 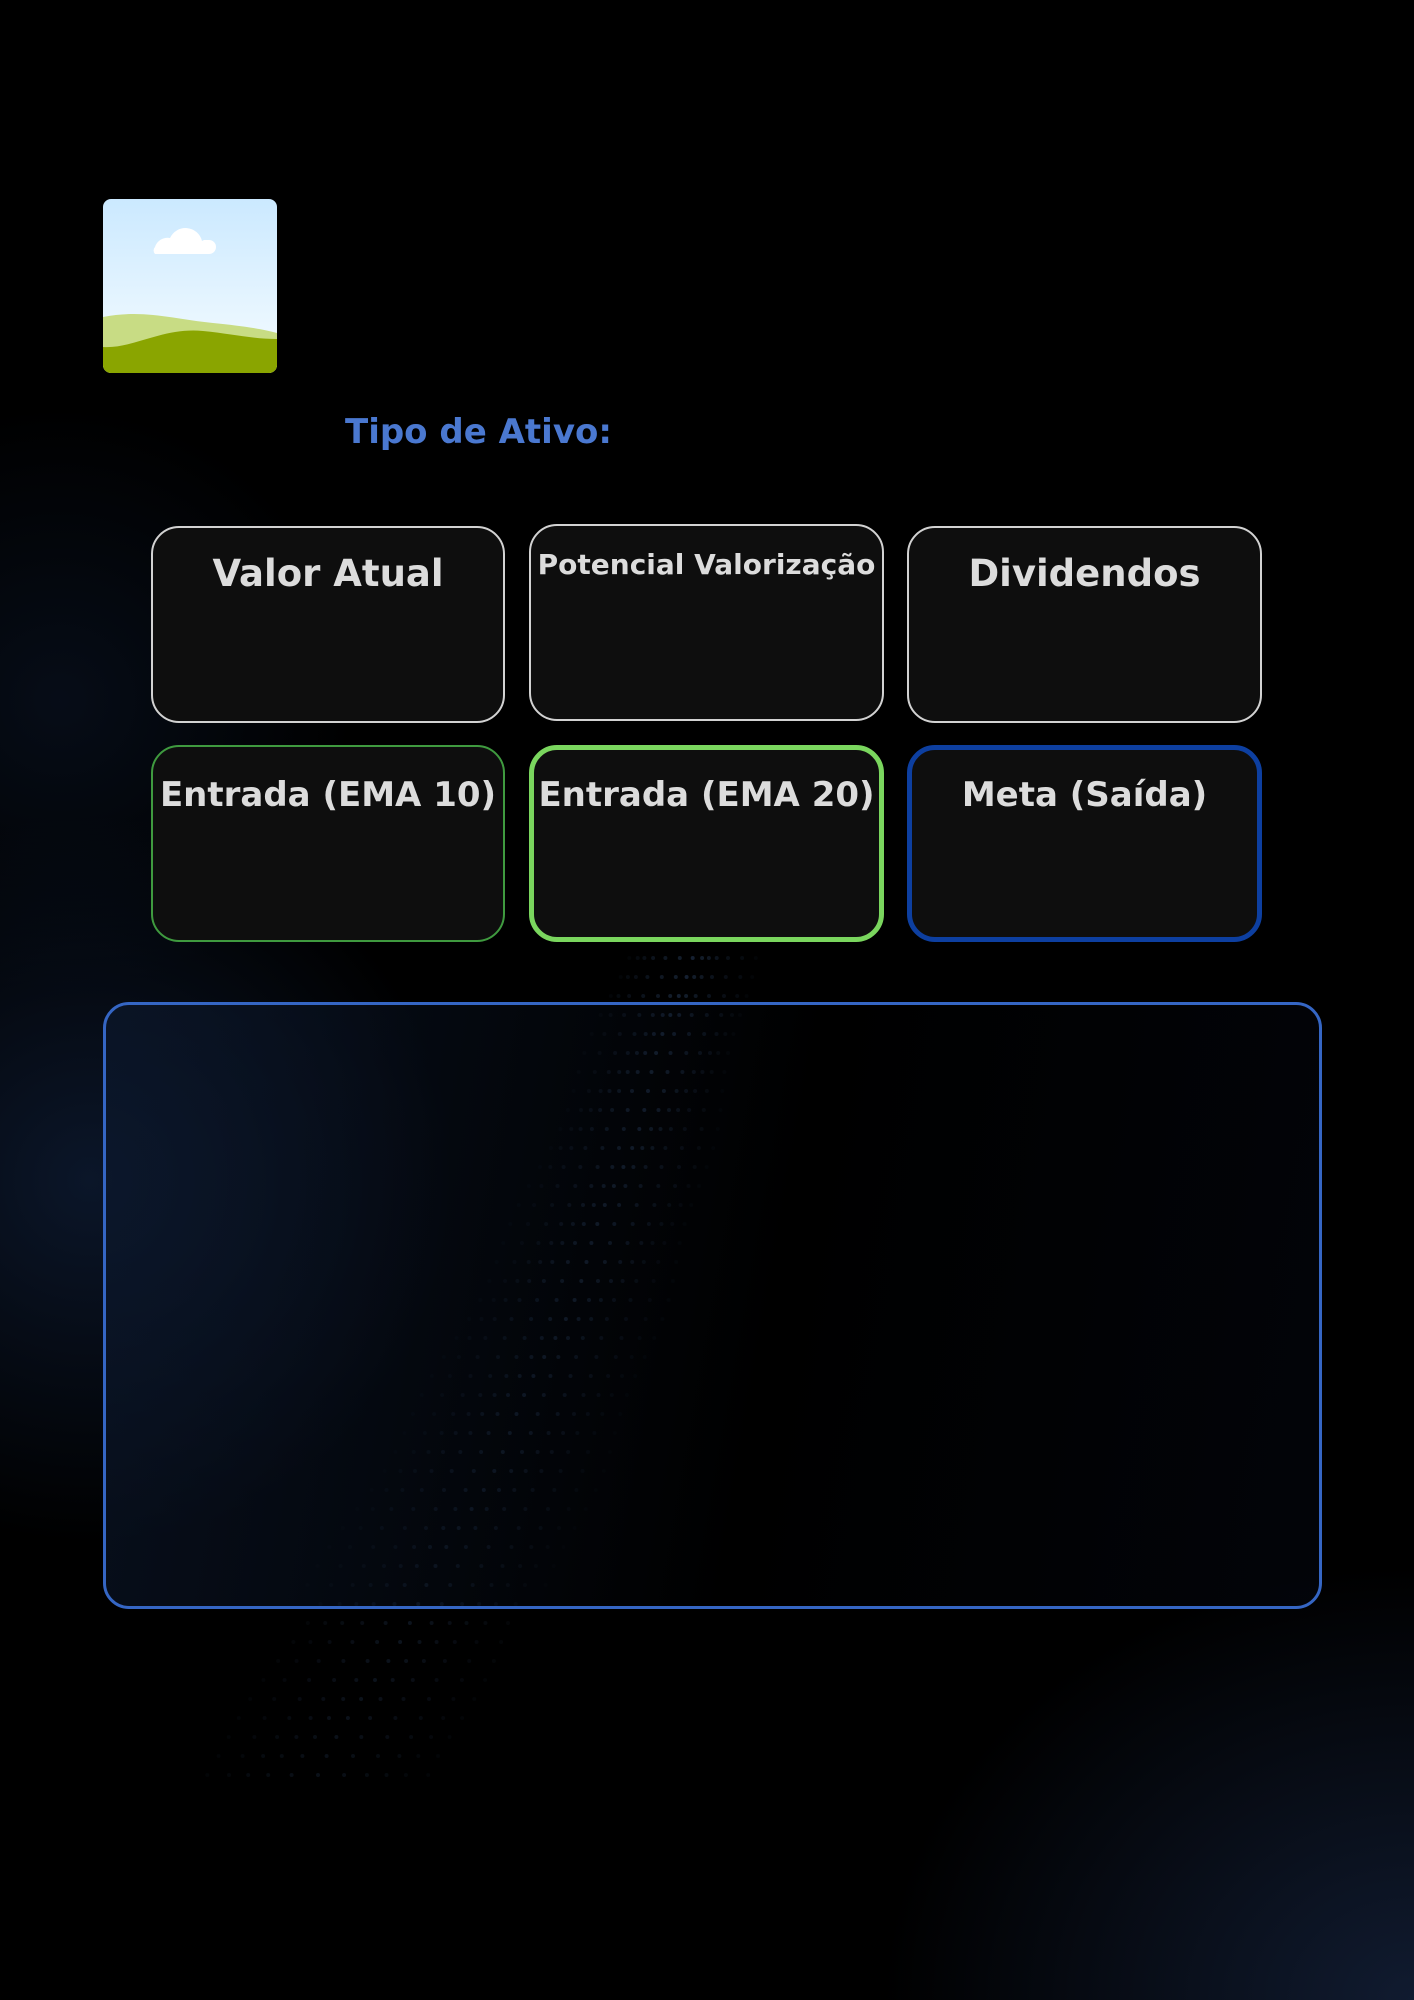 What do you see at coordinates (1084, 573) in the screenshot?
I see `card-title-dividendos: Dividendos` at bounding box center [1084, 573].